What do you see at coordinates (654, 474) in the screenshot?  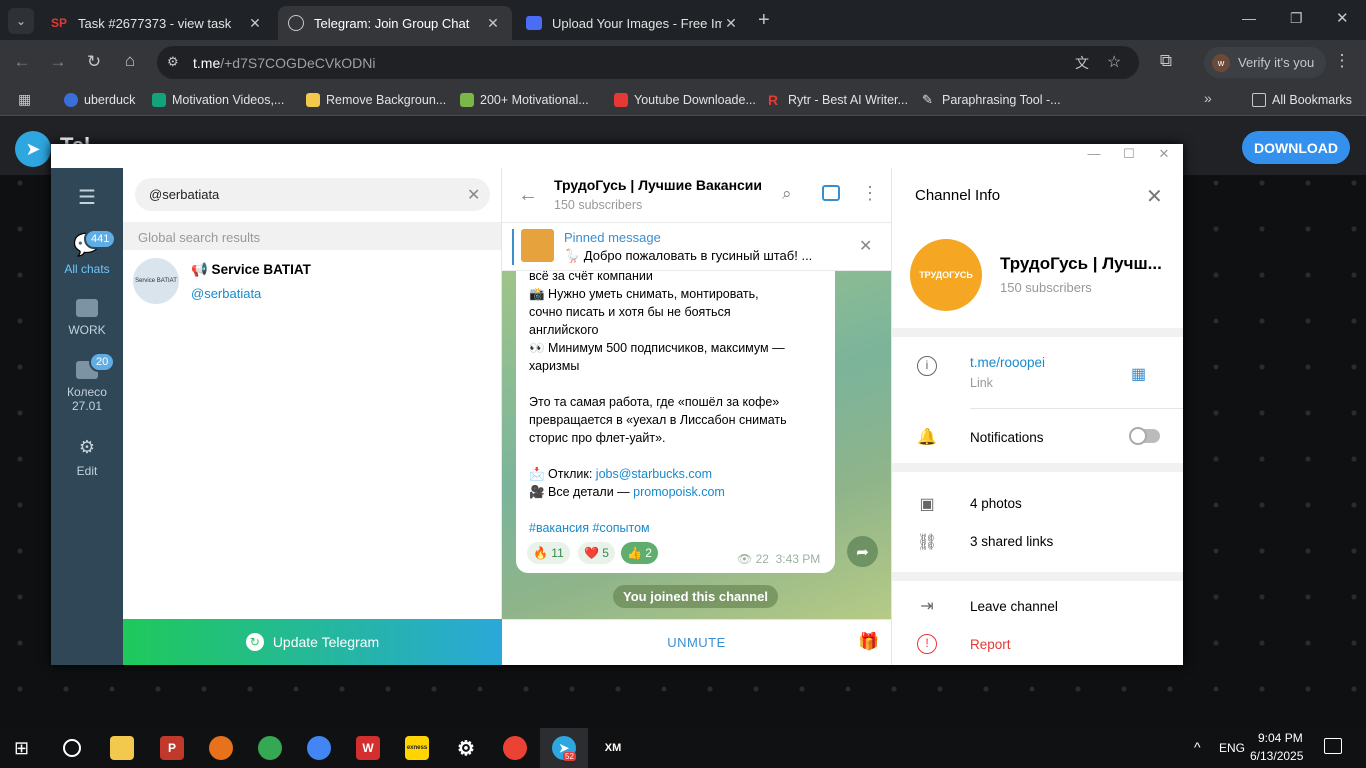 I see `apply-email-link: jobs@starbucks.com` at bounding box center [654, 474].